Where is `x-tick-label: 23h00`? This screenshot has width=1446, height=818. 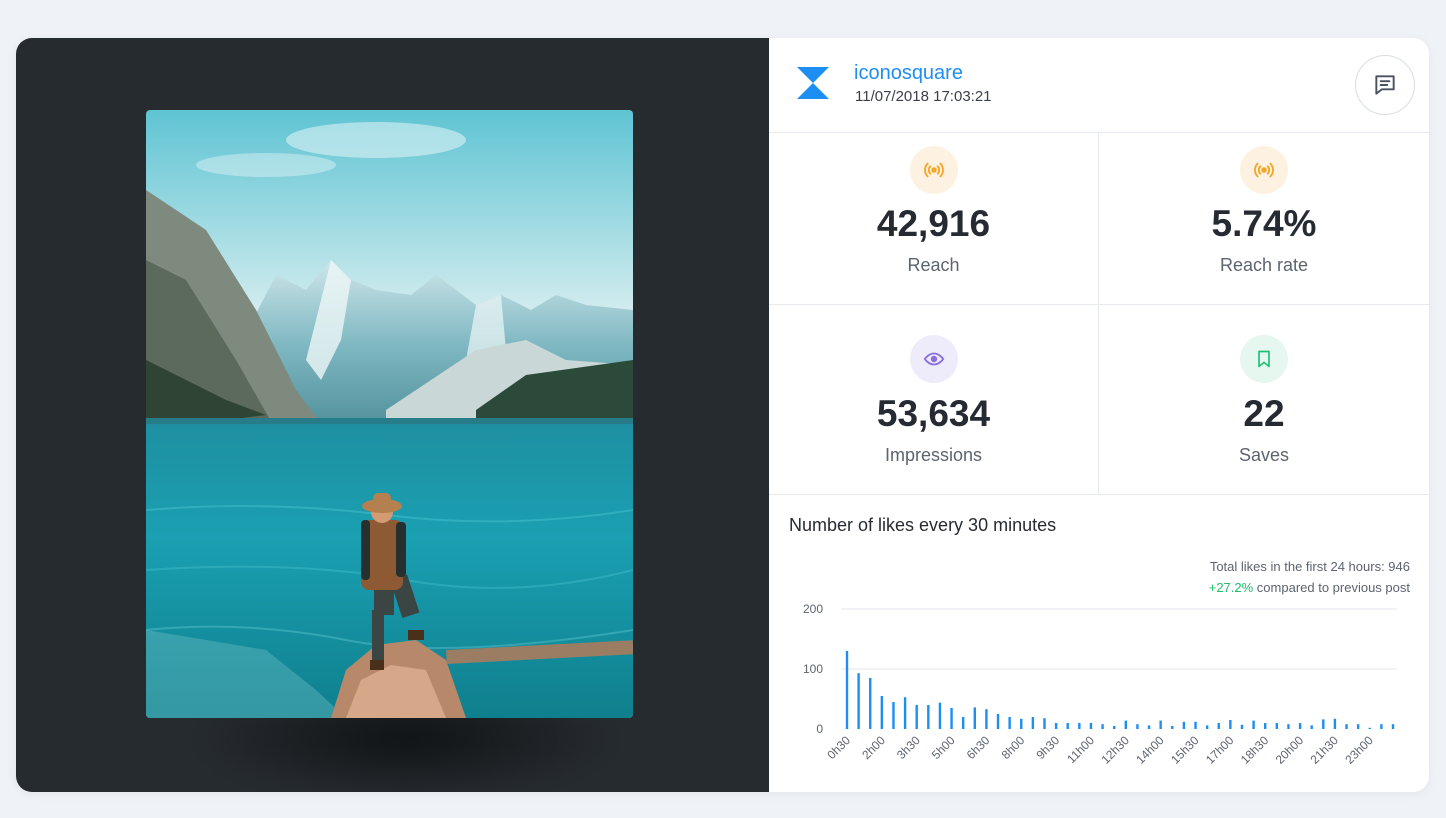 x-tick-label: 23h00 is located at coordinates (1359, 750).